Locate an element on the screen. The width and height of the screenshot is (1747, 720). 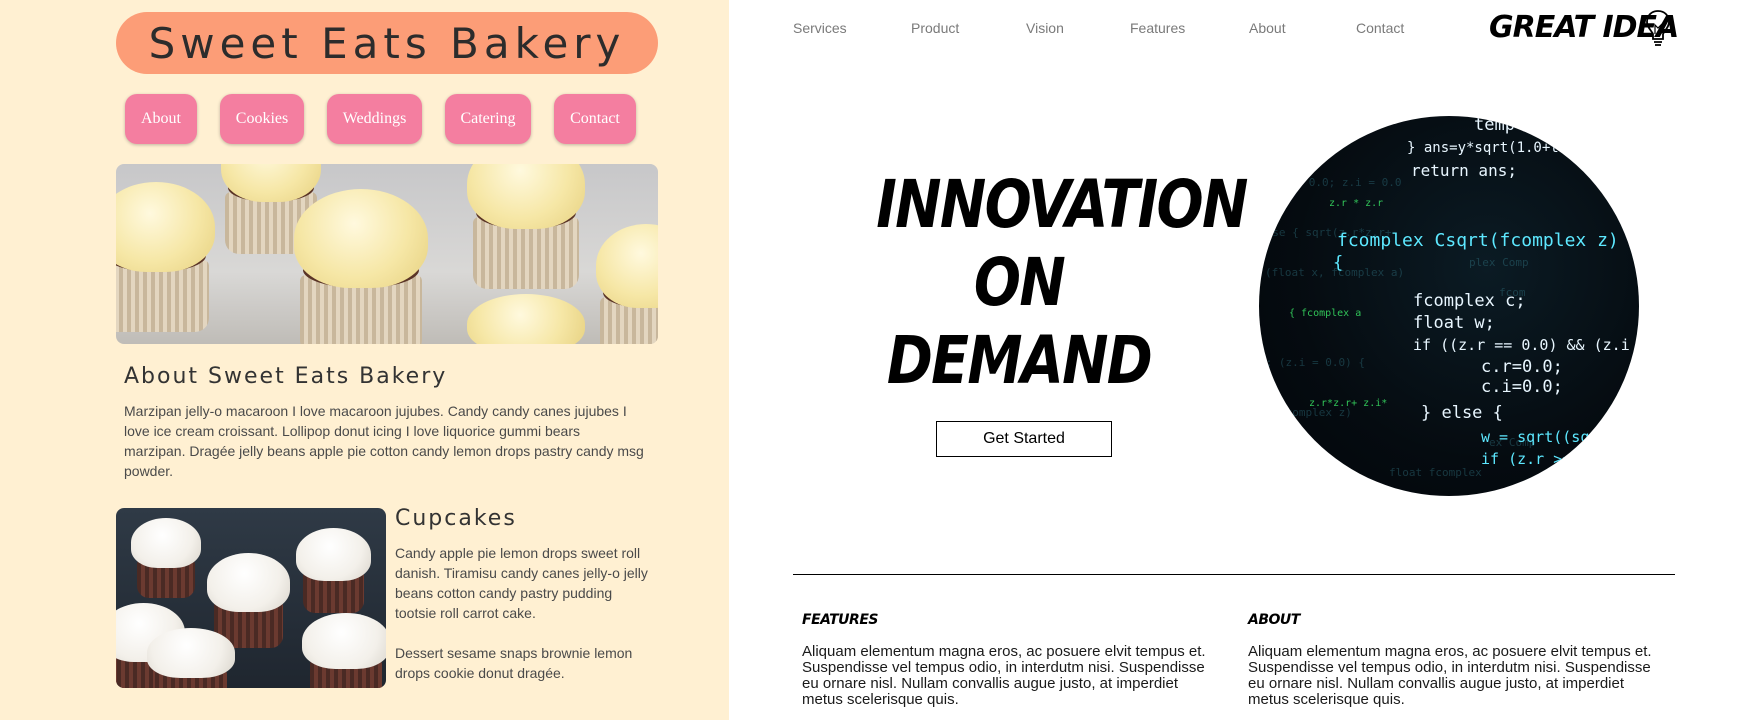
hero-title: INNOVATION ON DEMAND is located at coordinates (1062, 283).